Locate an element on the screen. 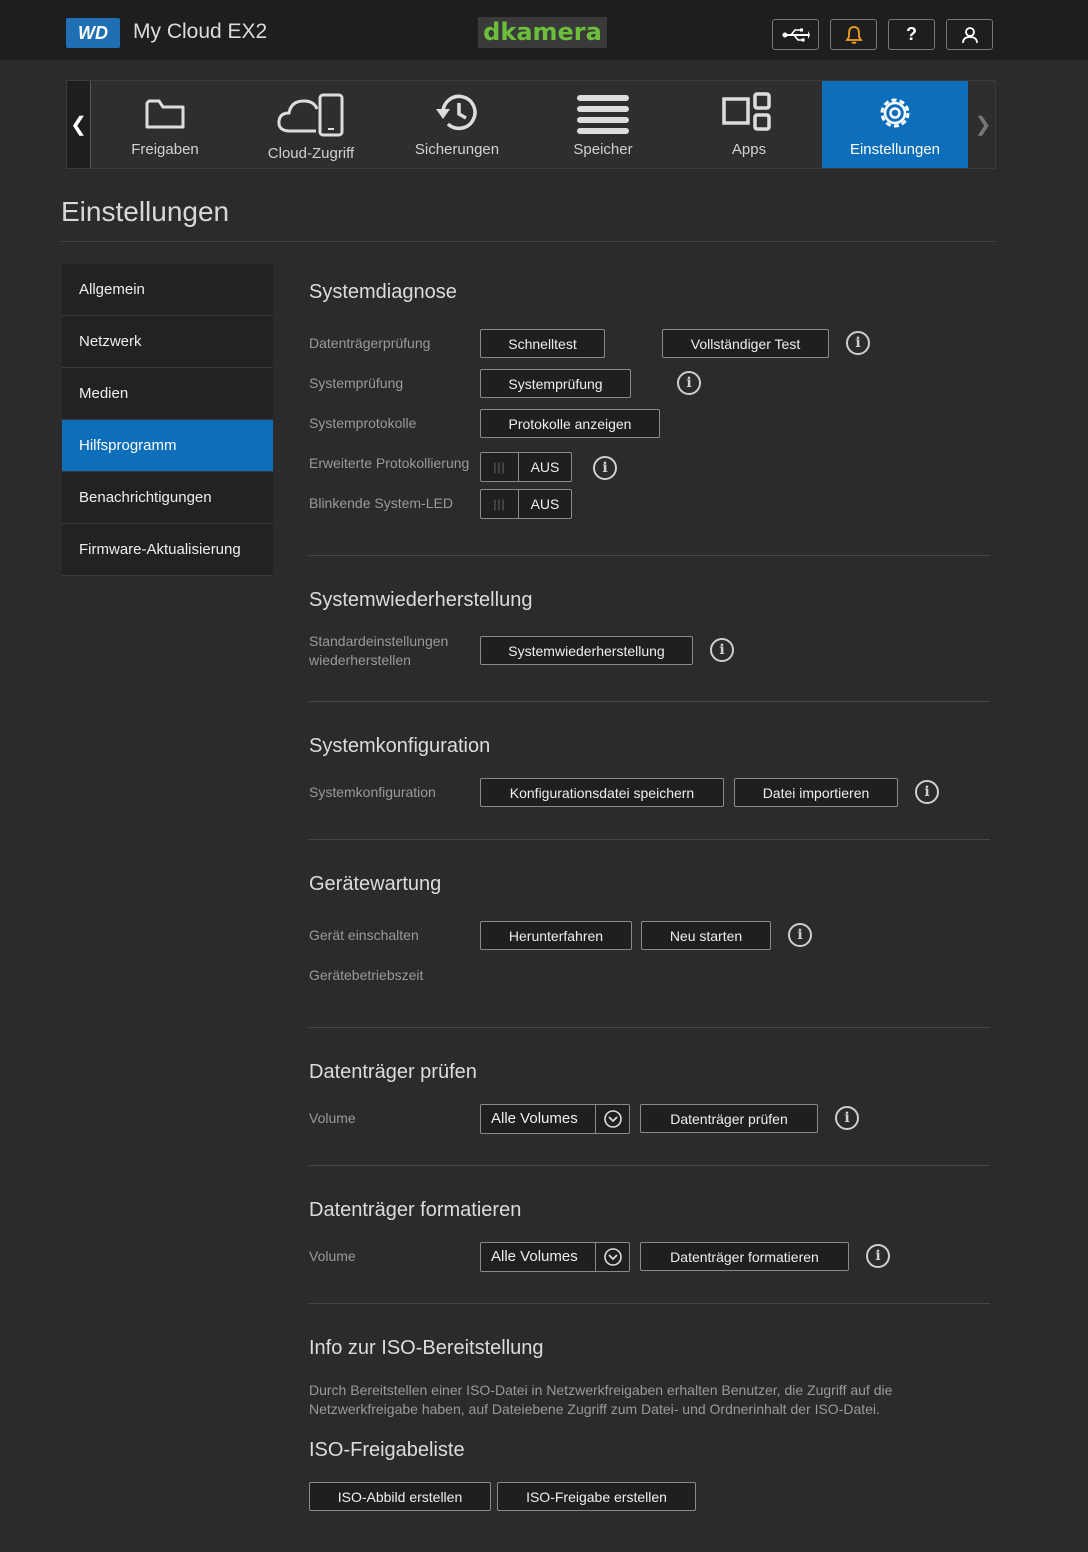 This screenshot has width=1088, height=1552. usb-icon is located at coordinates (796, 35).